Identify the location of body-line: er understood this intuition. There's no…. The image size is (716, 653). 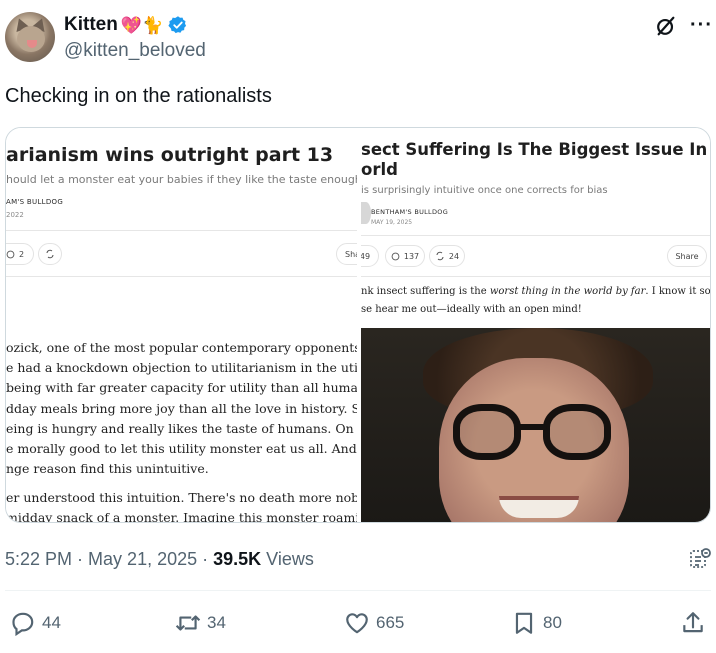
(182, 497).